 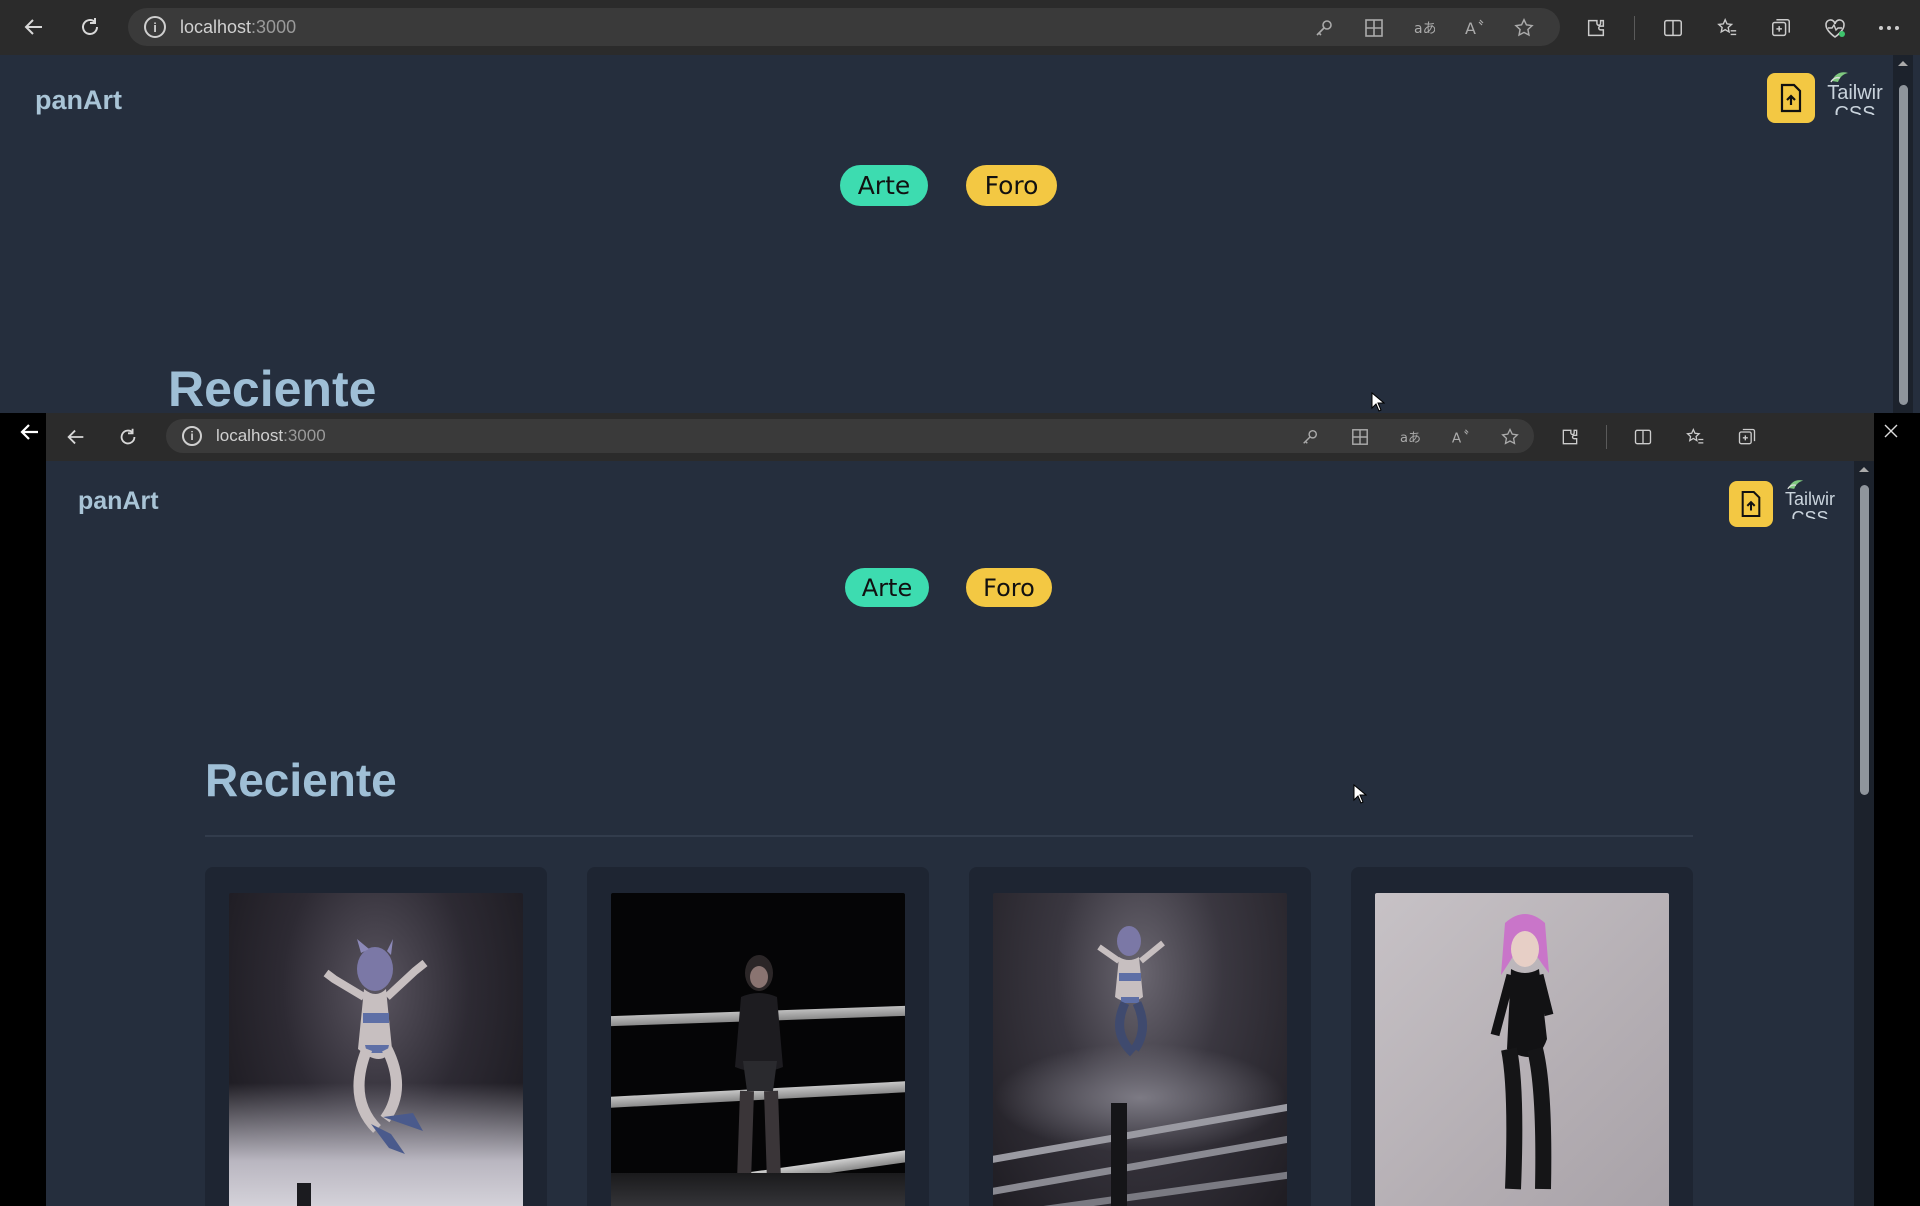 What do you see at coordinates (960, 27) in the screenshot?
I see `browser-toolbar: i localhost:3000 aあ A` at bounding box center [960, 27].